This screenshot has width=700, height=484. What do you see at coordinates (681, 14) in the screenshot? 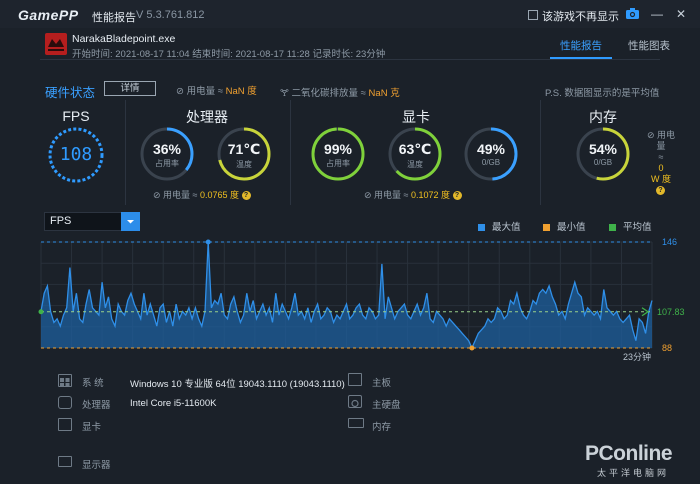
I see `close-button: ✕` at bounding box center [681, 14].